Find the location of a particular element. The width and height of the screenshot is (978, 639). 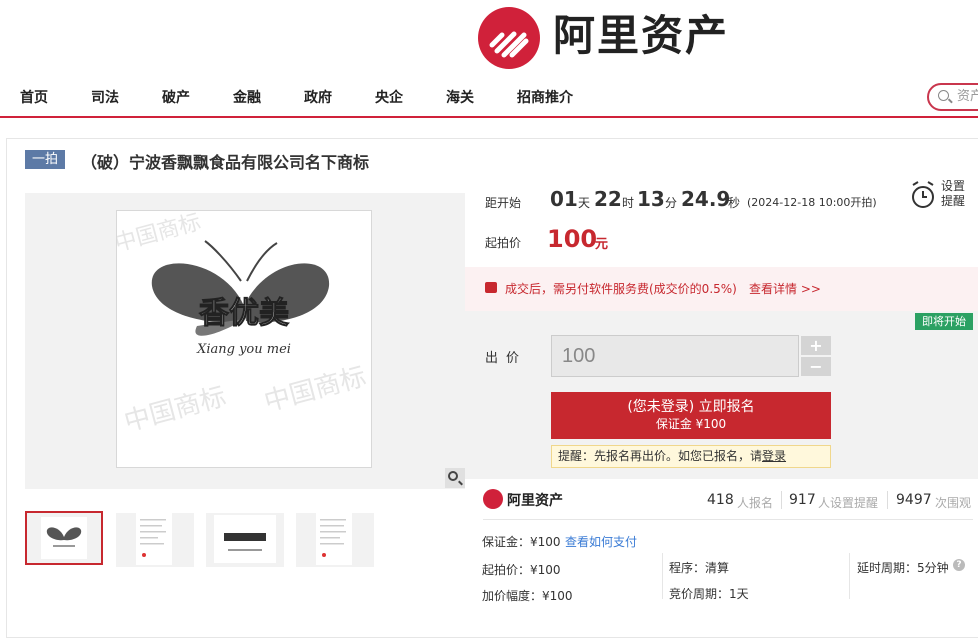

countdown-days: 01 is located at coordinates (564, 199).